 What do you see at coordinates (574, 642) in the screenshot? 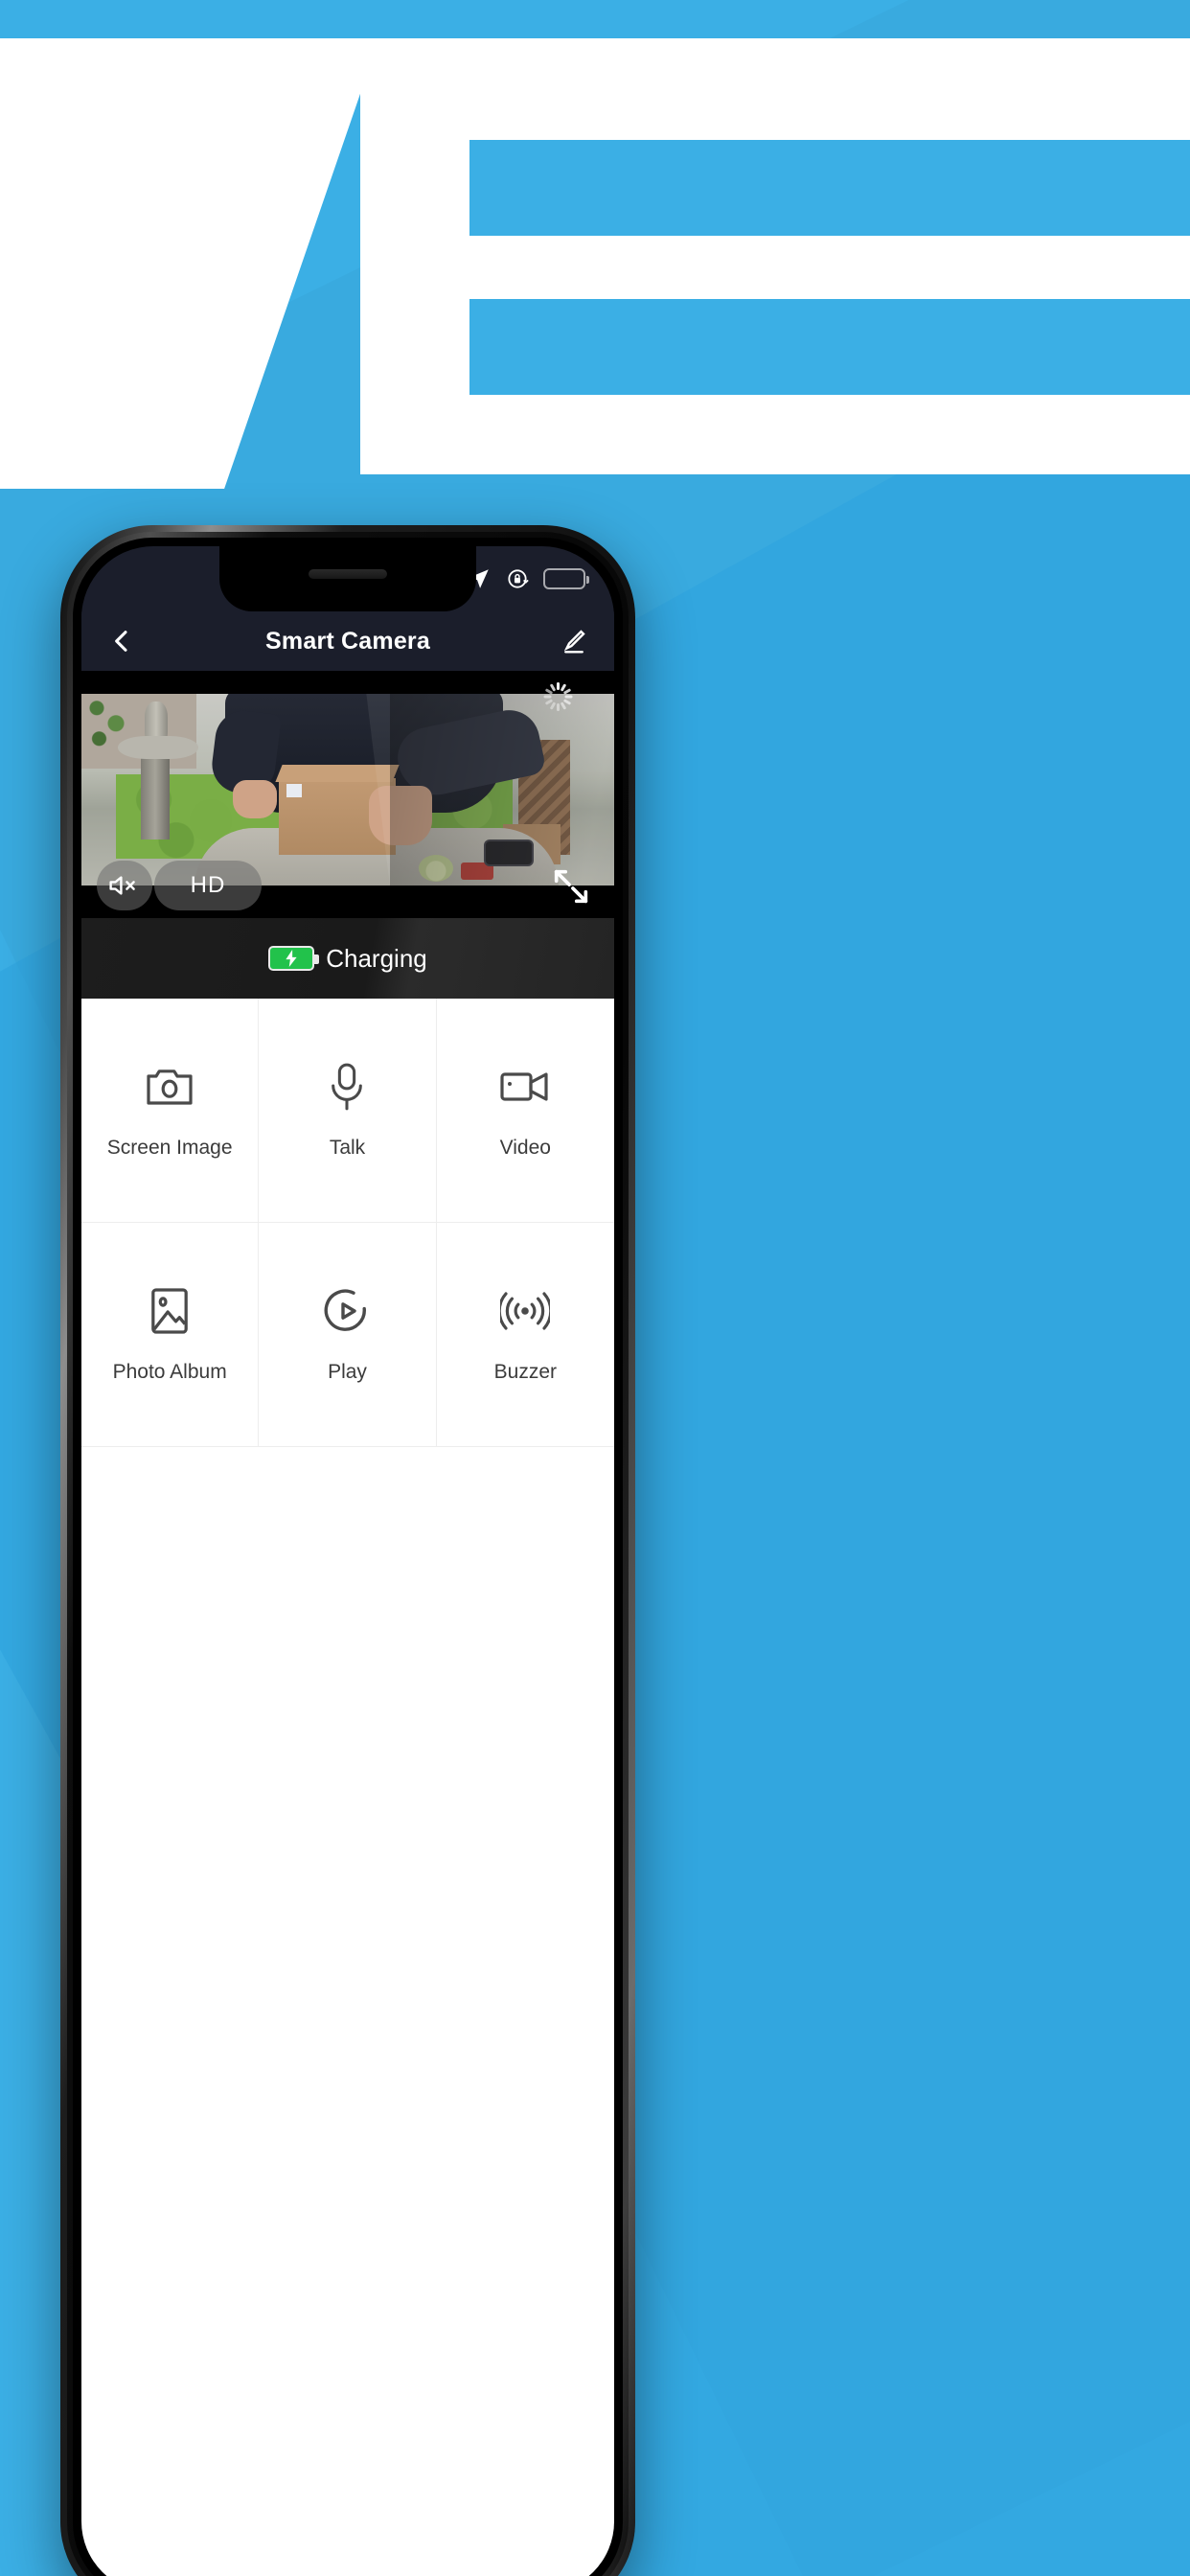
I see `edit-button` at bounding box center [574, 642].